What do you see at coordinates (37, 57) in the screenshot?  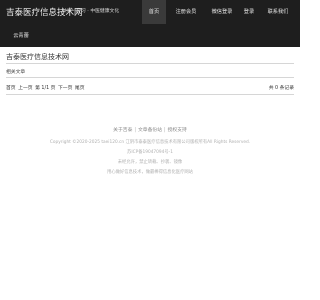 I see `page-title: 吉泰医疗信息技术网` at bounding box center [37, 57].